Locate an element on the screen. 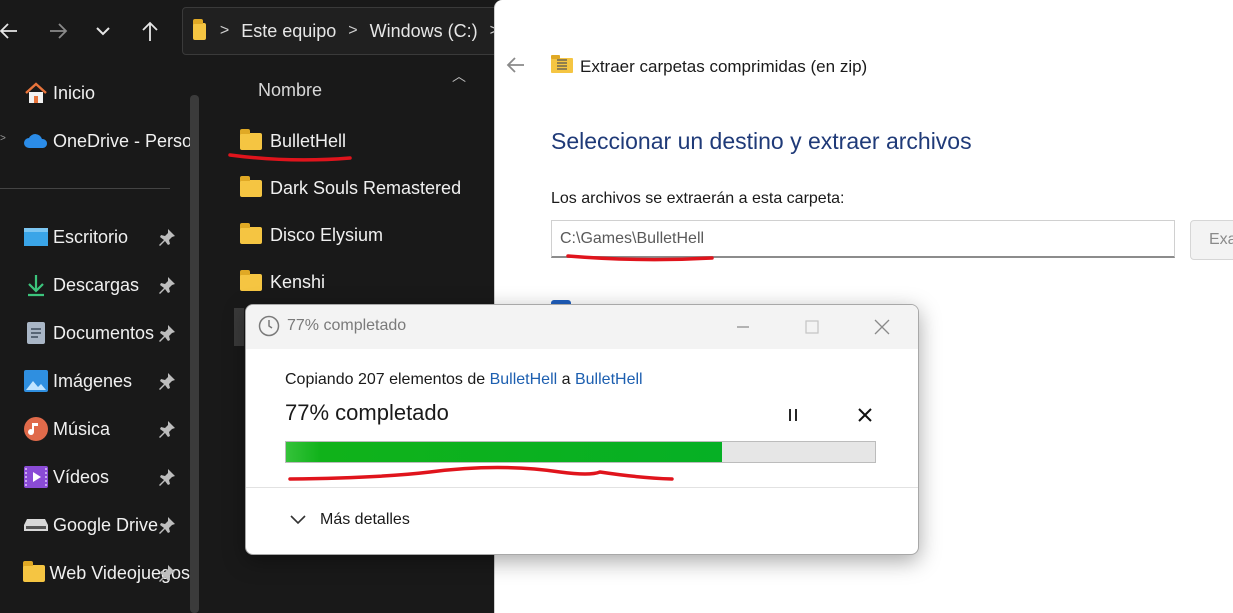 The height and width of the screenshot is (613, 1233). videos-icon is located at coordinates (36, 477).